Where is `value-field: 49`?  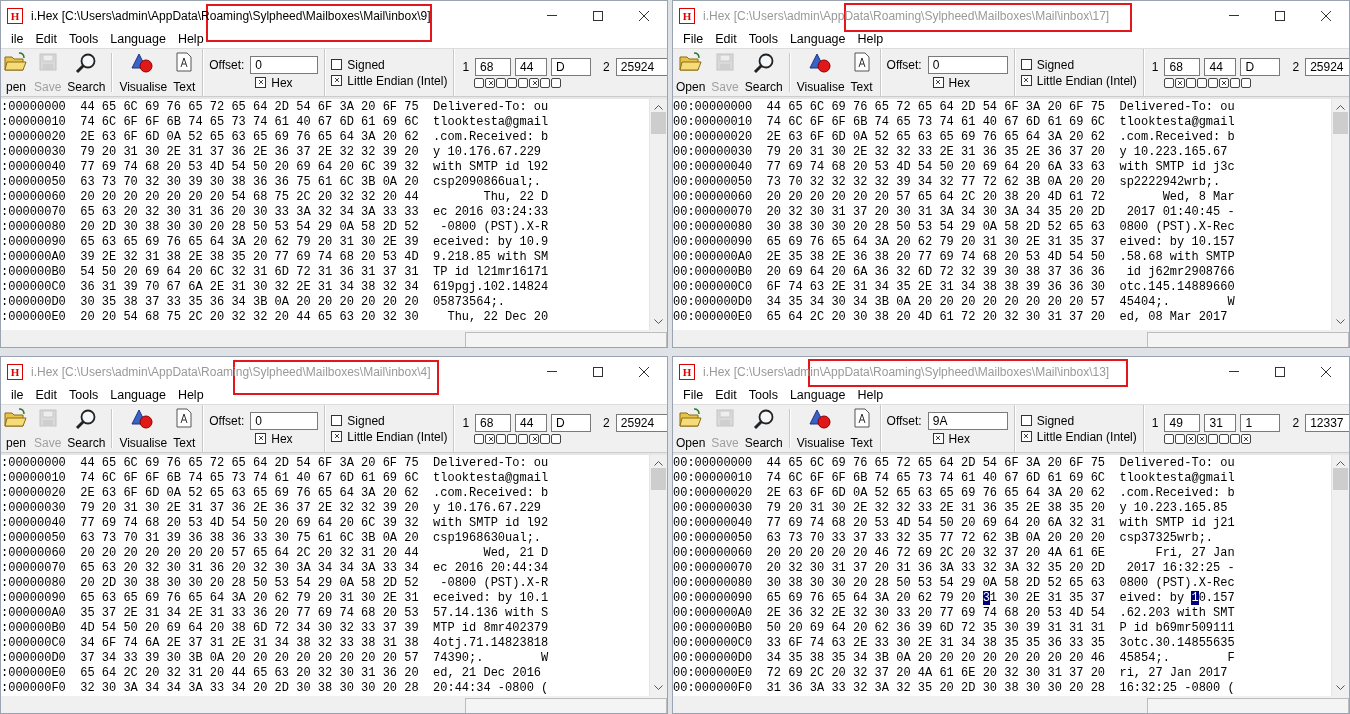
value-field: 49 is located at coordinates (1182, 422).